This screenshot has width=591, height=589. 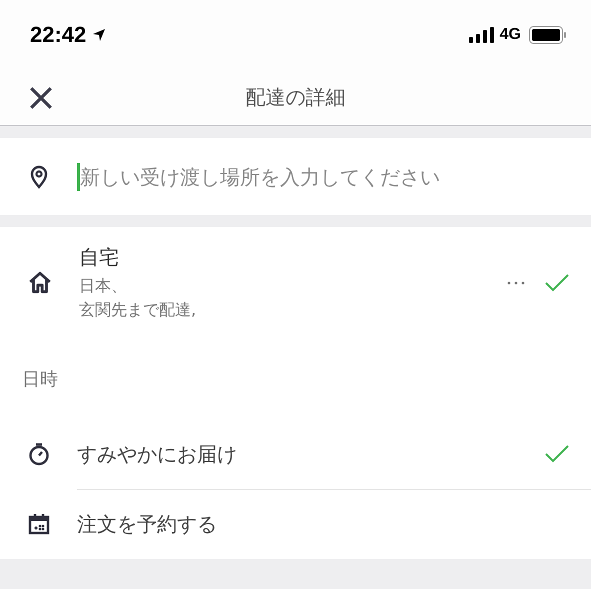 What do you see at coordinates (99, 257) in the screenshot?
I see `address-name: 自宅` at bounding box center [99, 257].